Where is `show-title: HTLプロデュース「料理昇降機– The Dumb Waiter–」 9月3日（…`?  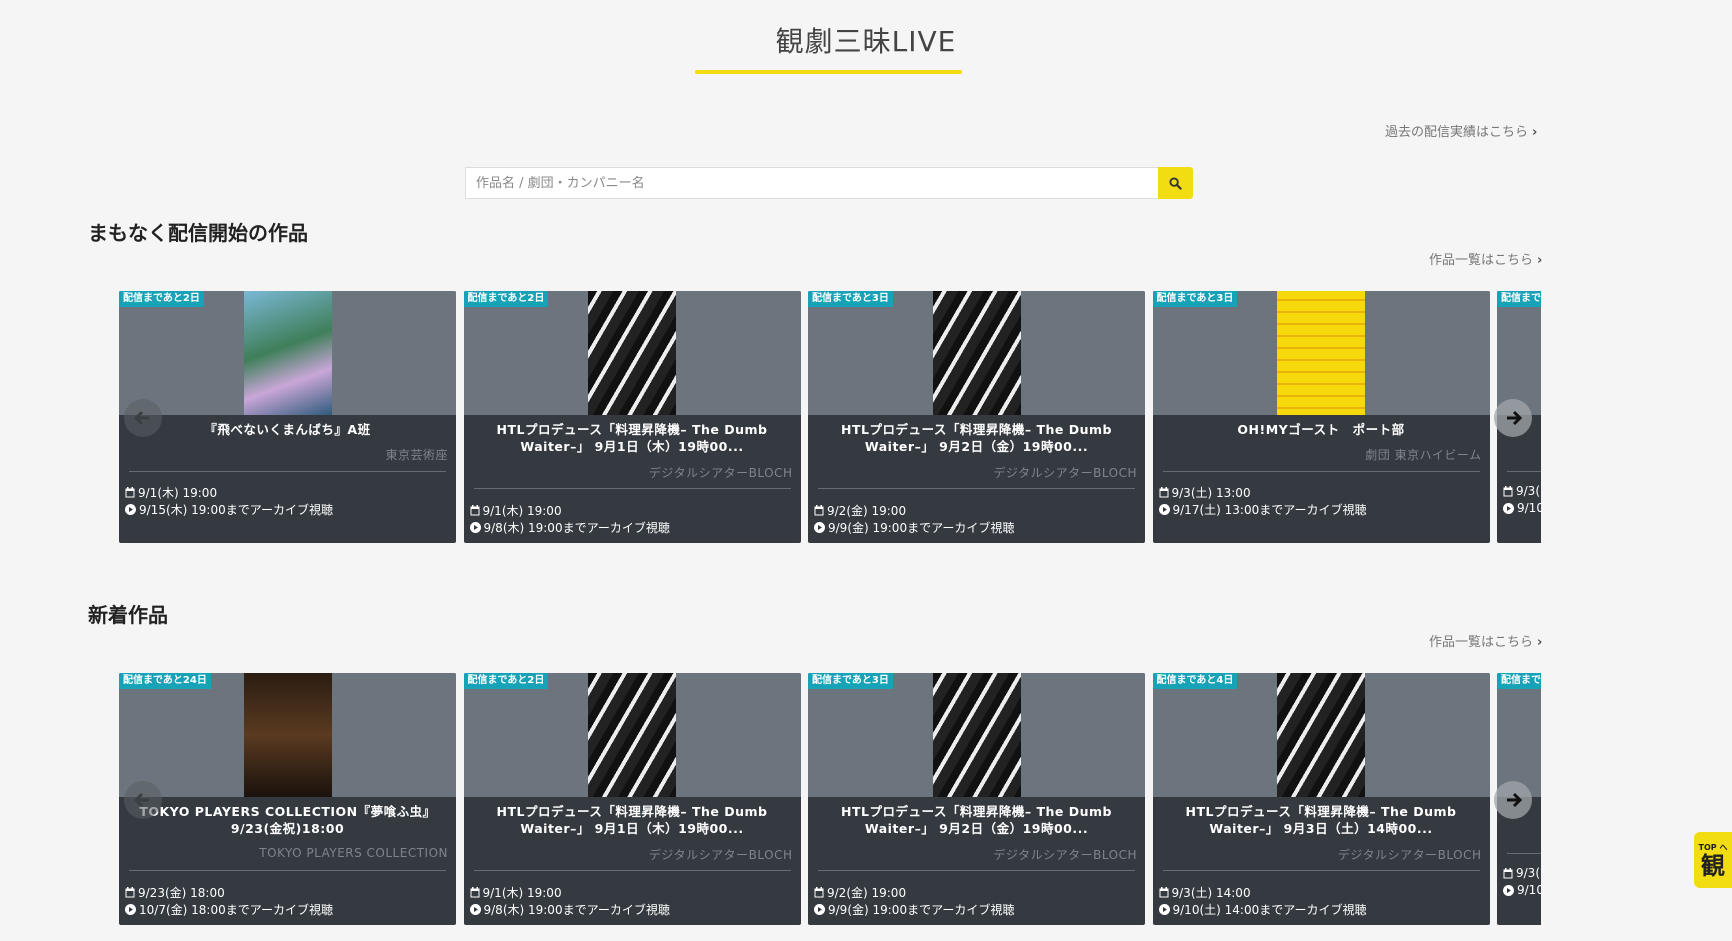
show-title: HTLプロデュース「料理昇降機– The Dumb Waiter–」 9月3日（… is located at coordinates (1321, 820).